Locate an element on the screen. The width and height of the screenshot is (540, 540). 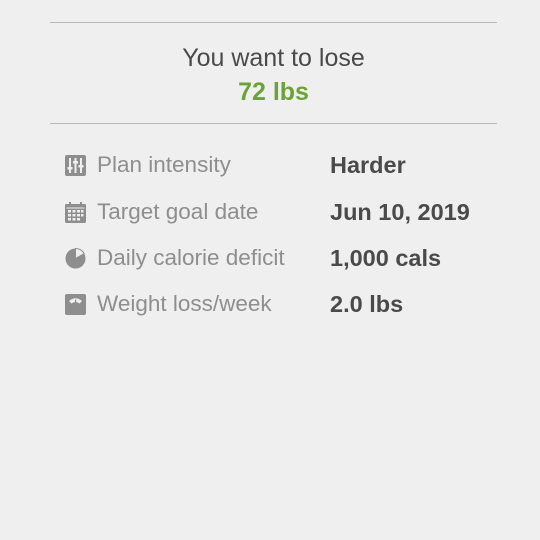
pie-chart-icon is located at coordinates (75, 258).